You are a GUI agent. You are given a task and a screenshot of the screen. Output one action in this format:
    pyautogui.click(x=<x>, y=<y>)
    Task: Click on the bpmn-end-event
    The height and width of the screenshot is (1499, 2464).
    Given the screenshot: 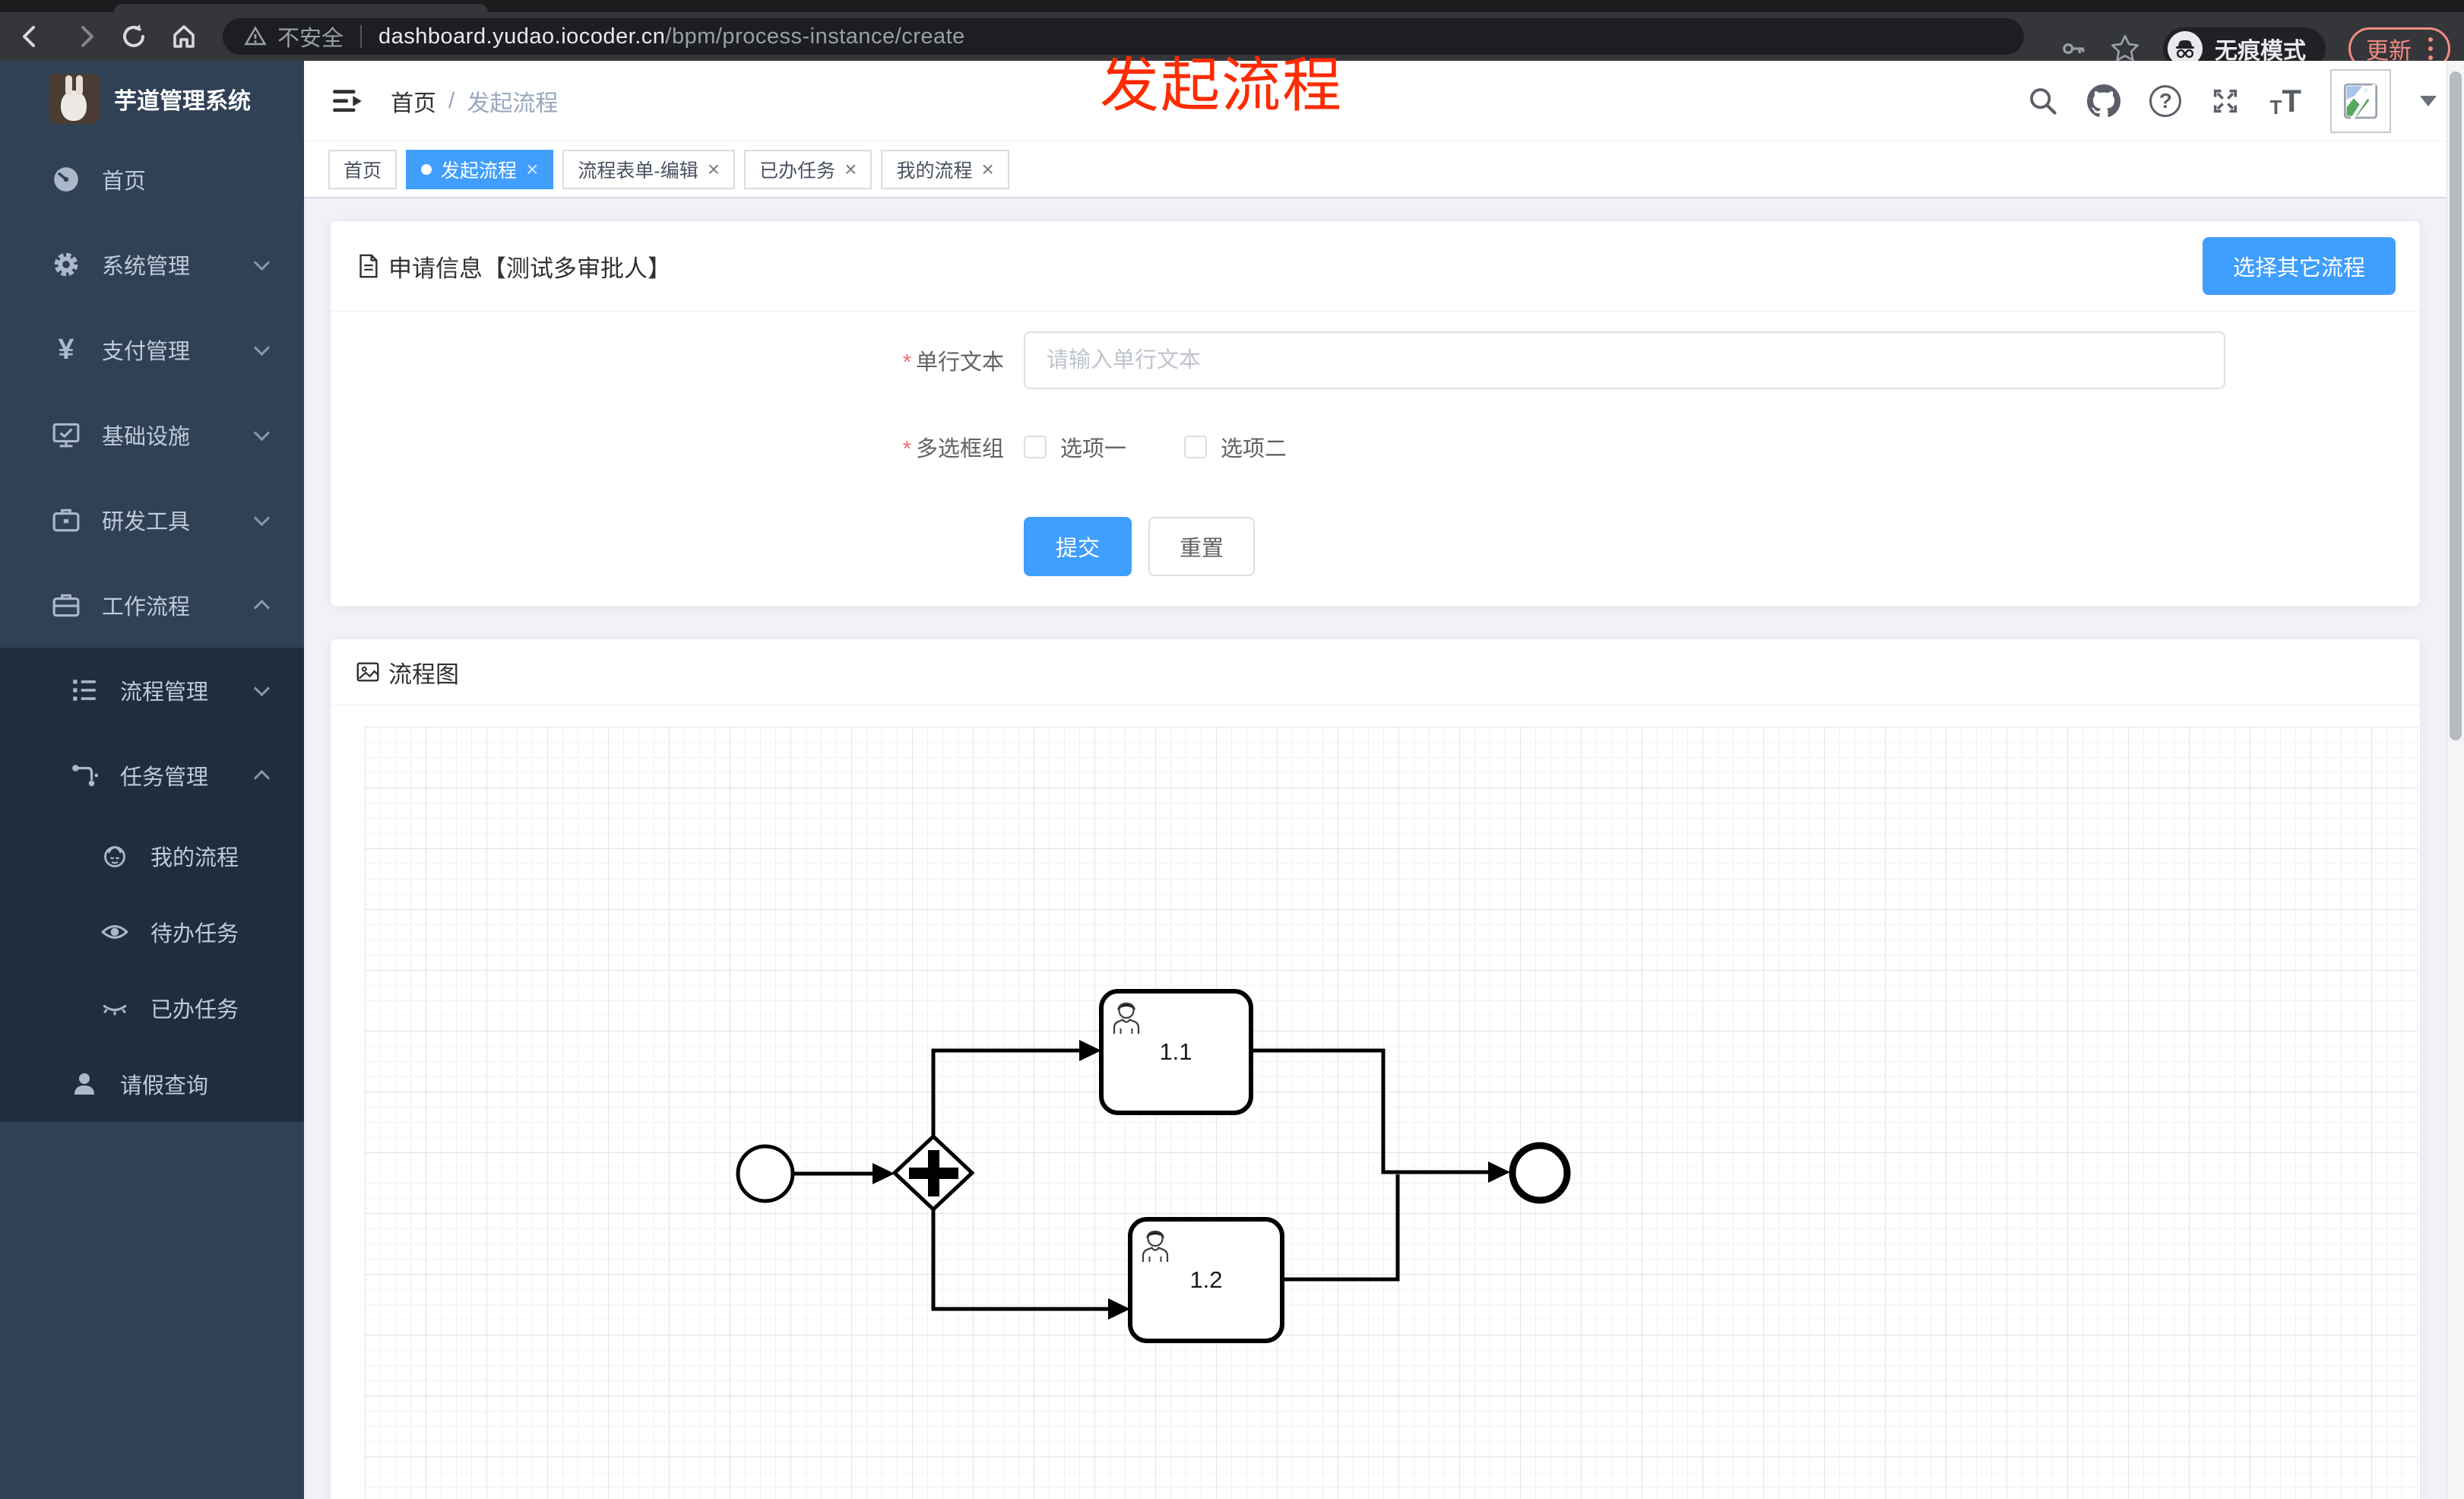 What is the action you would take?
    pyautogui.click(x=1540, y=1173)
    